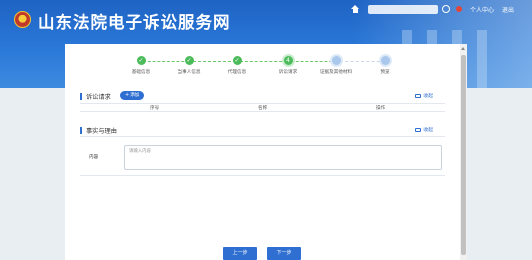  What do you see at coordinates (482, 59) in the screenshot?
I see `header-decoration` at bounding box center [482, 59].